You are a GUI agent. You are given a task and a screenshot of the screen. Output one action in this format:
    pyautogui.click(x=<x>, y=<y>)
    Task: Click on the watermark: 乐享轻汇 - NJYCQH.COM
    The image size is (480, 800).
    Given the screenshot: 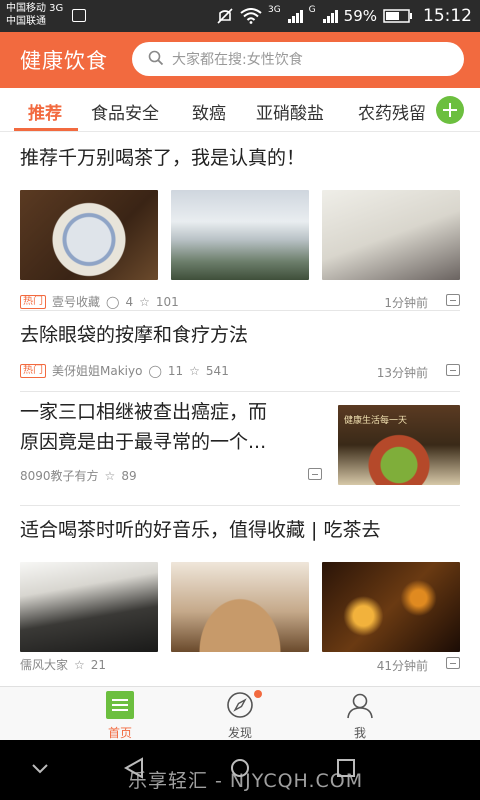 What is the action you would take?
    pyautogui.click(x=246, y=781)
    